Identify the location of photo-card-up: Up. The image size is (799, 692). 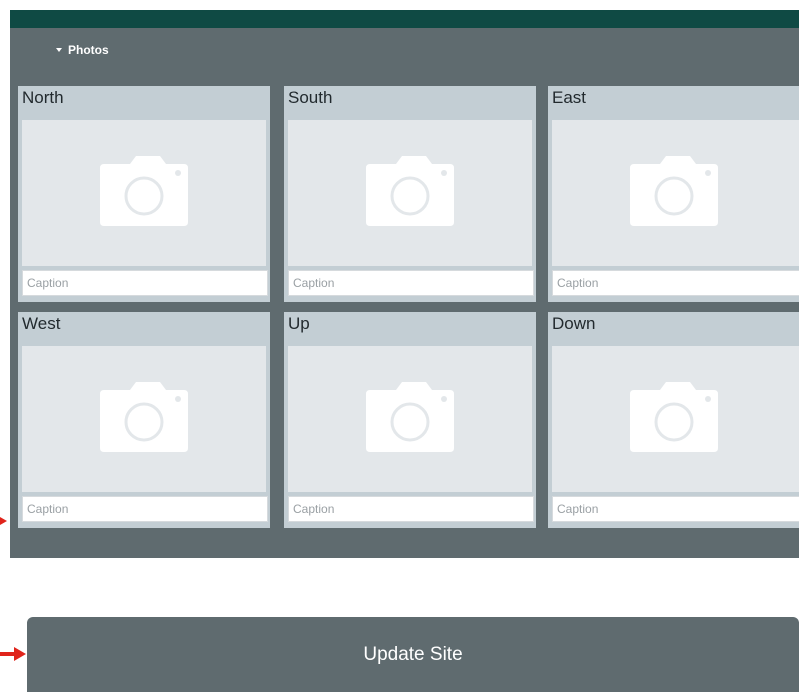
(410, 420).